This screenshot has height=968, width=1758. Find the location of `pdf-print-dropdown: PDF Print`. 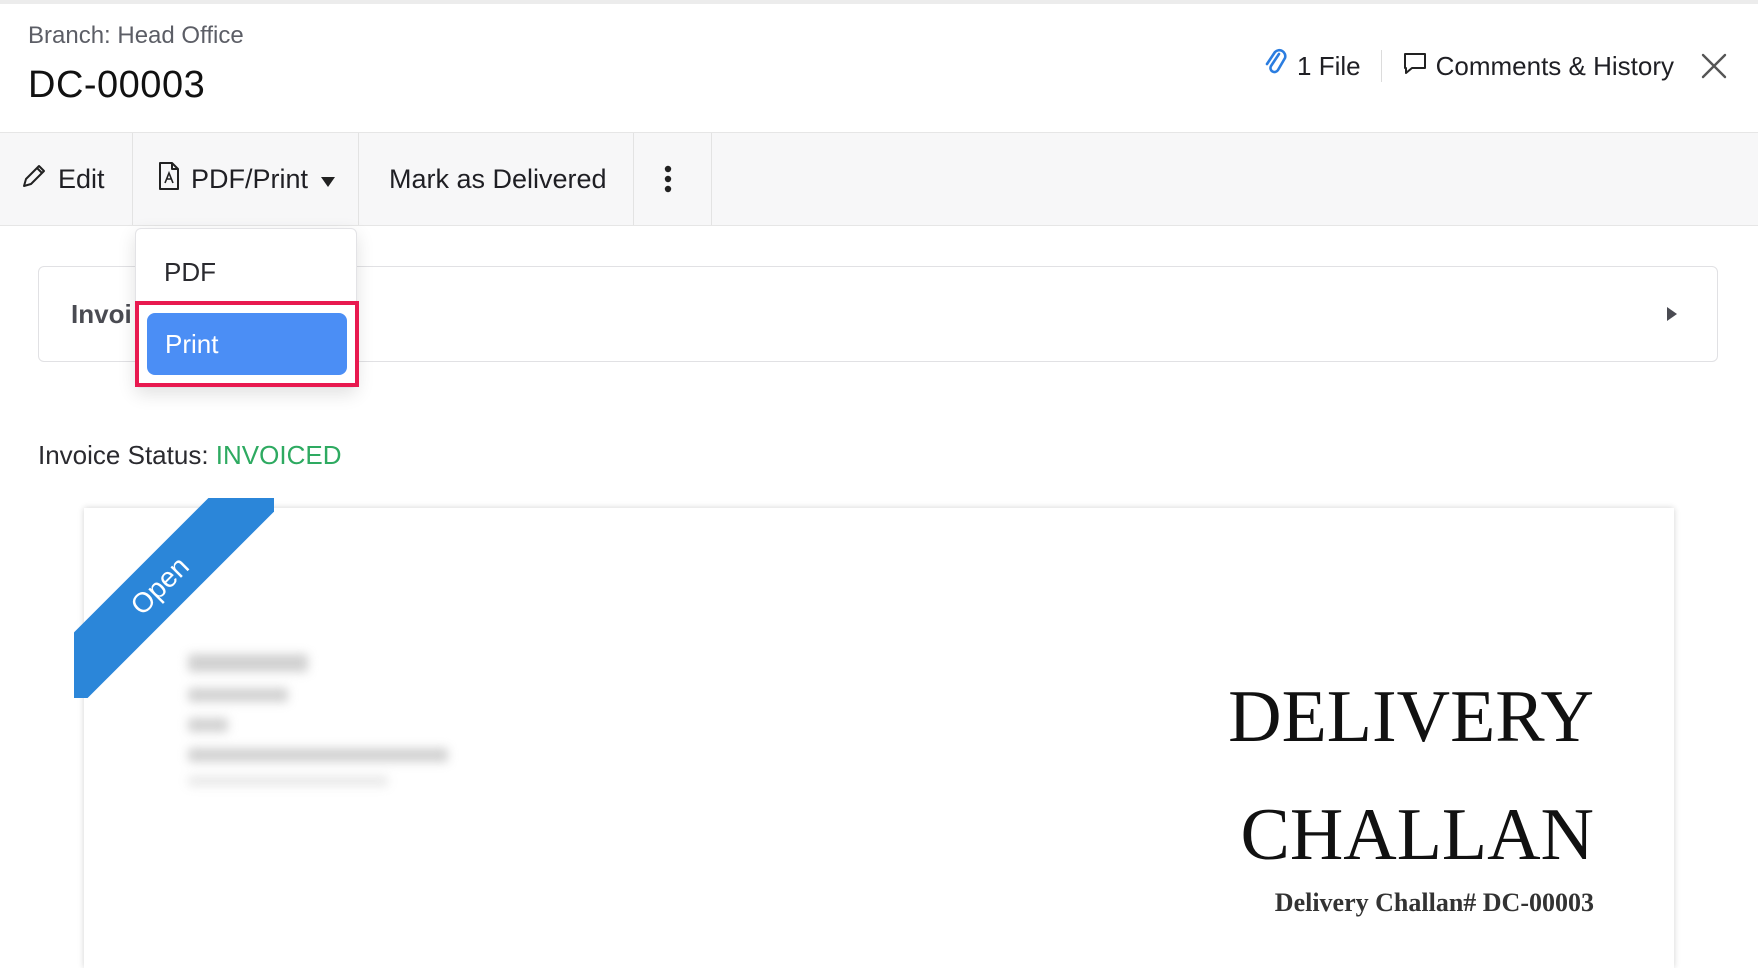

pdf-print-dropdown: PDF Print is located at coordinates (247, 308).